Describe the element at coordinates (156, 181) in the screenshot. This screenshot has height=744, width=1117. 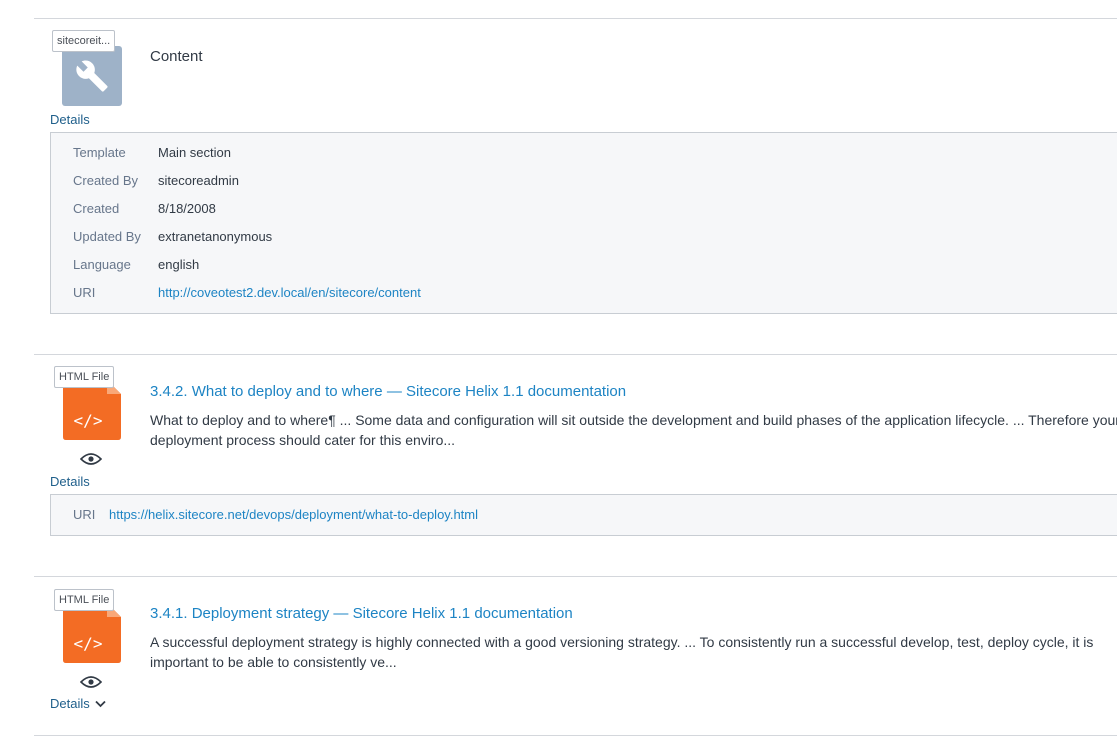
I see `detail-row-created-by: Created By sitecoreadmin` at that location.